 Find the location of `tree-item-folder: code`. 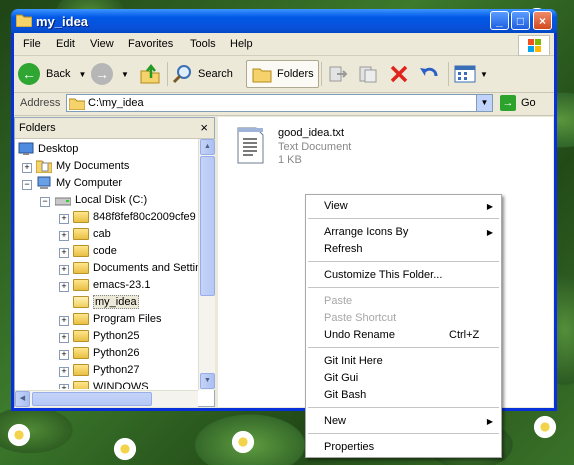

tree-item-folder: code is located at coordinates (95, 251).